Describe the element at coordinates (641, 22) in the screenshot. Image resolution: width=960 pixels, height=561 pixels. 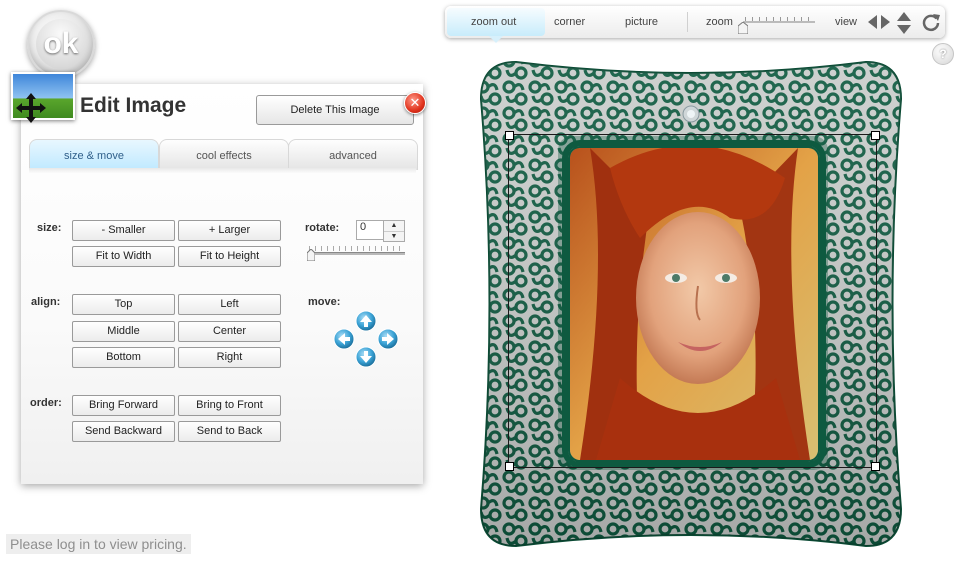
I see `picture-button: picture` at that location.